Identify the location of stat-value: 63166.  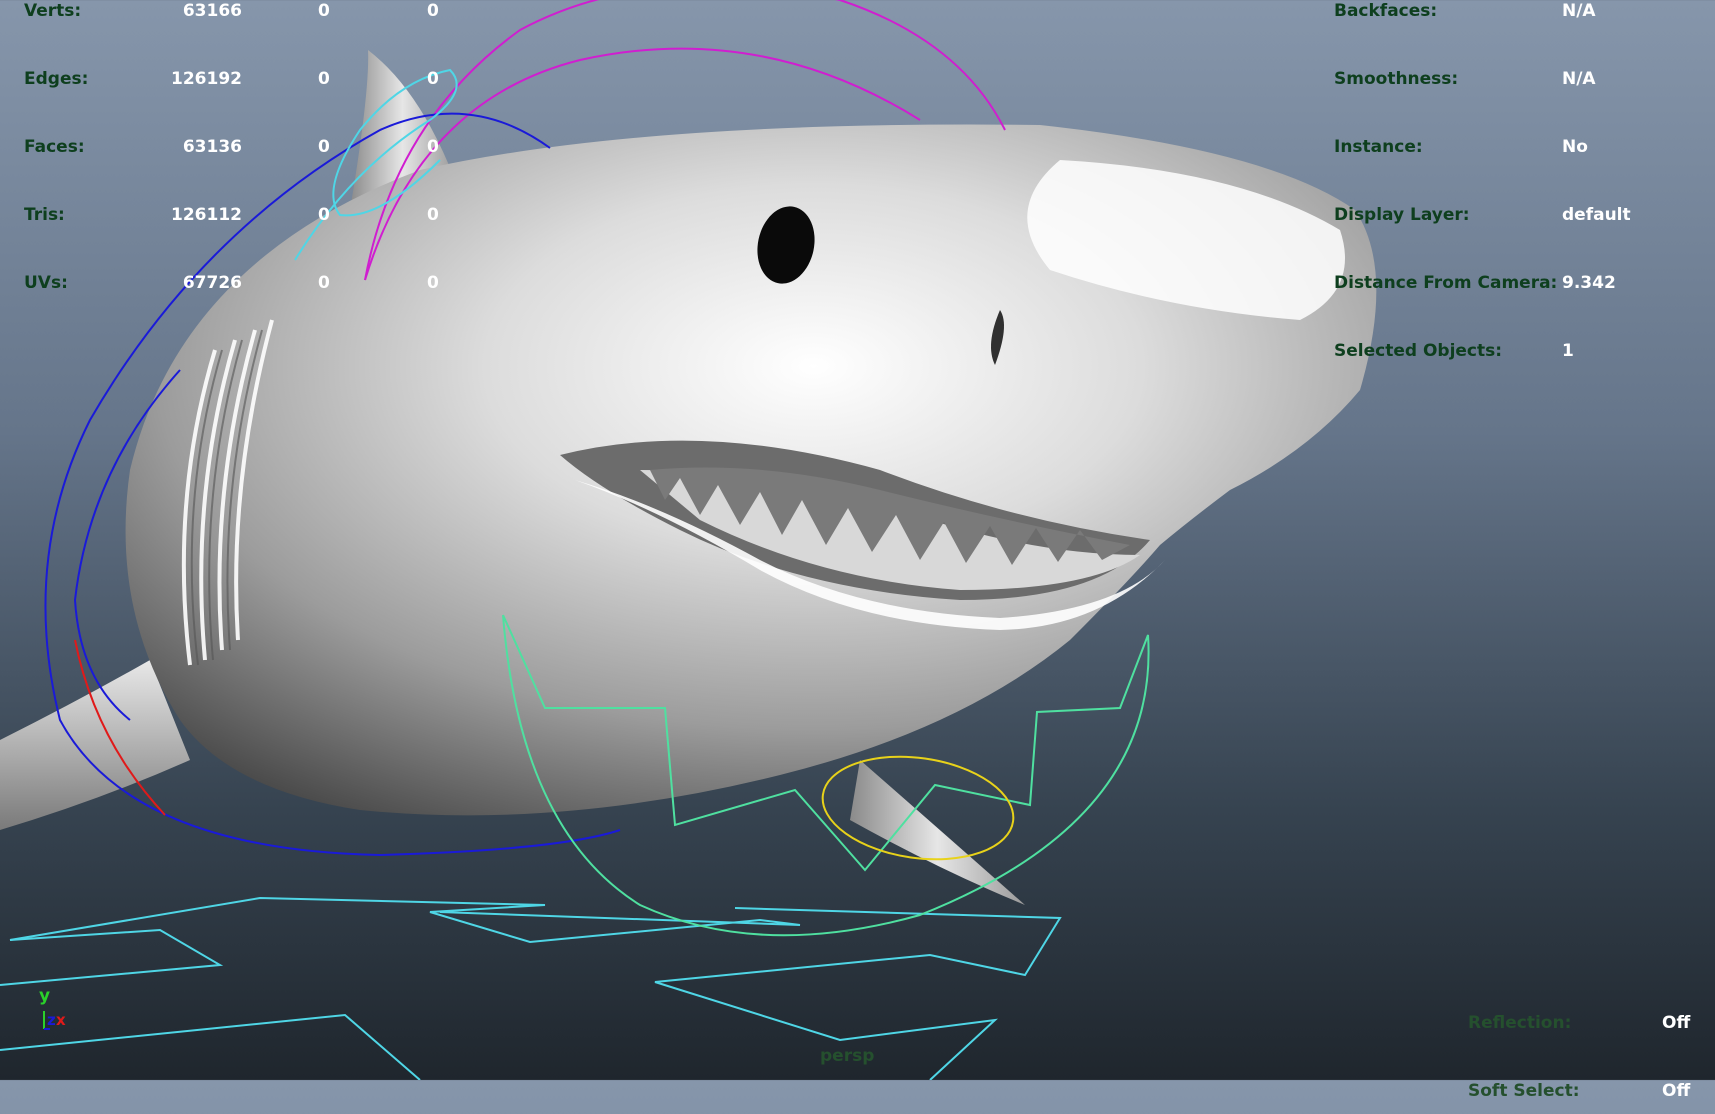
(212, 11).